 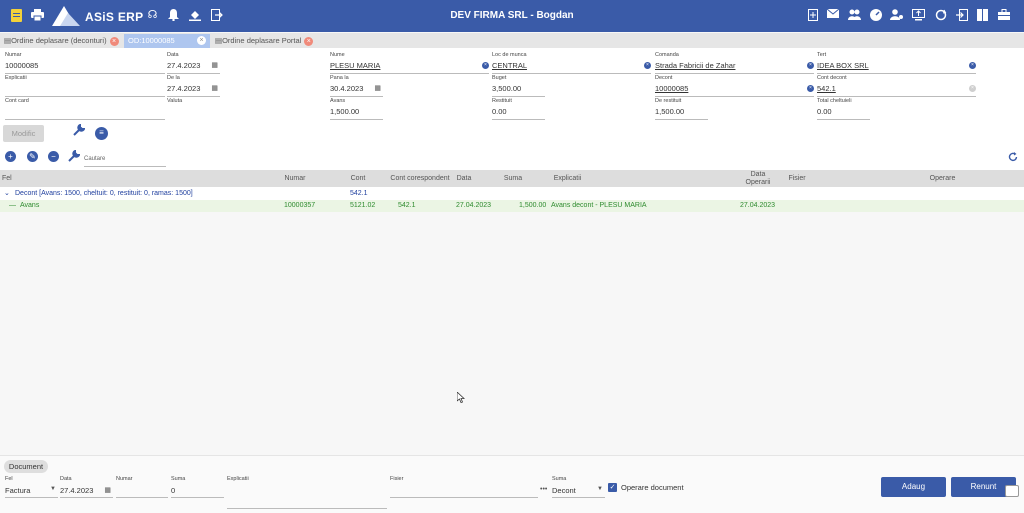 I want to click on col-data-operarii: Data Operarii, so click(x=758, y=178).